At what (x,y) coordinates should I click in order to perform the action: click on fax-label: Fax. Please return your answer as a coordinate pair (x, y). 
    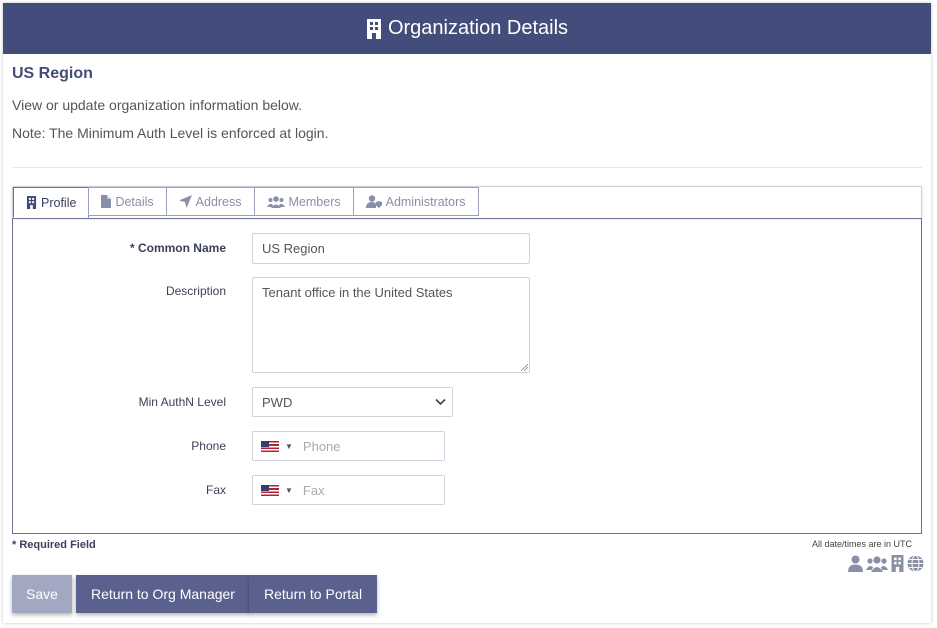
    Looking at the image, I should click on (215, 490).